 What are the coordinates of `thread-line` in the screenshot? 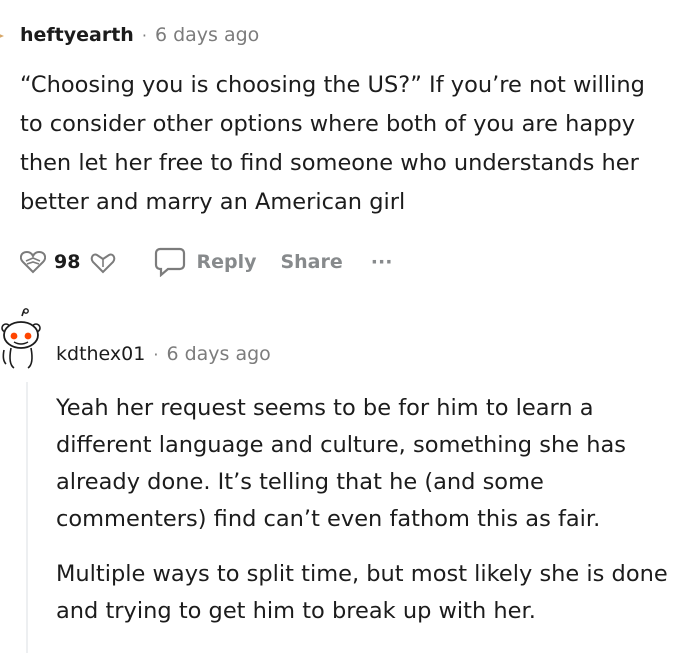 It's located at (27, 517).